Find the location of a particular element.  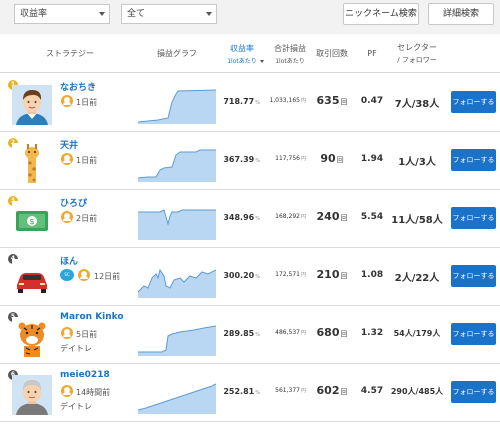

period-select: 全て is located at coordinates (169, 14).